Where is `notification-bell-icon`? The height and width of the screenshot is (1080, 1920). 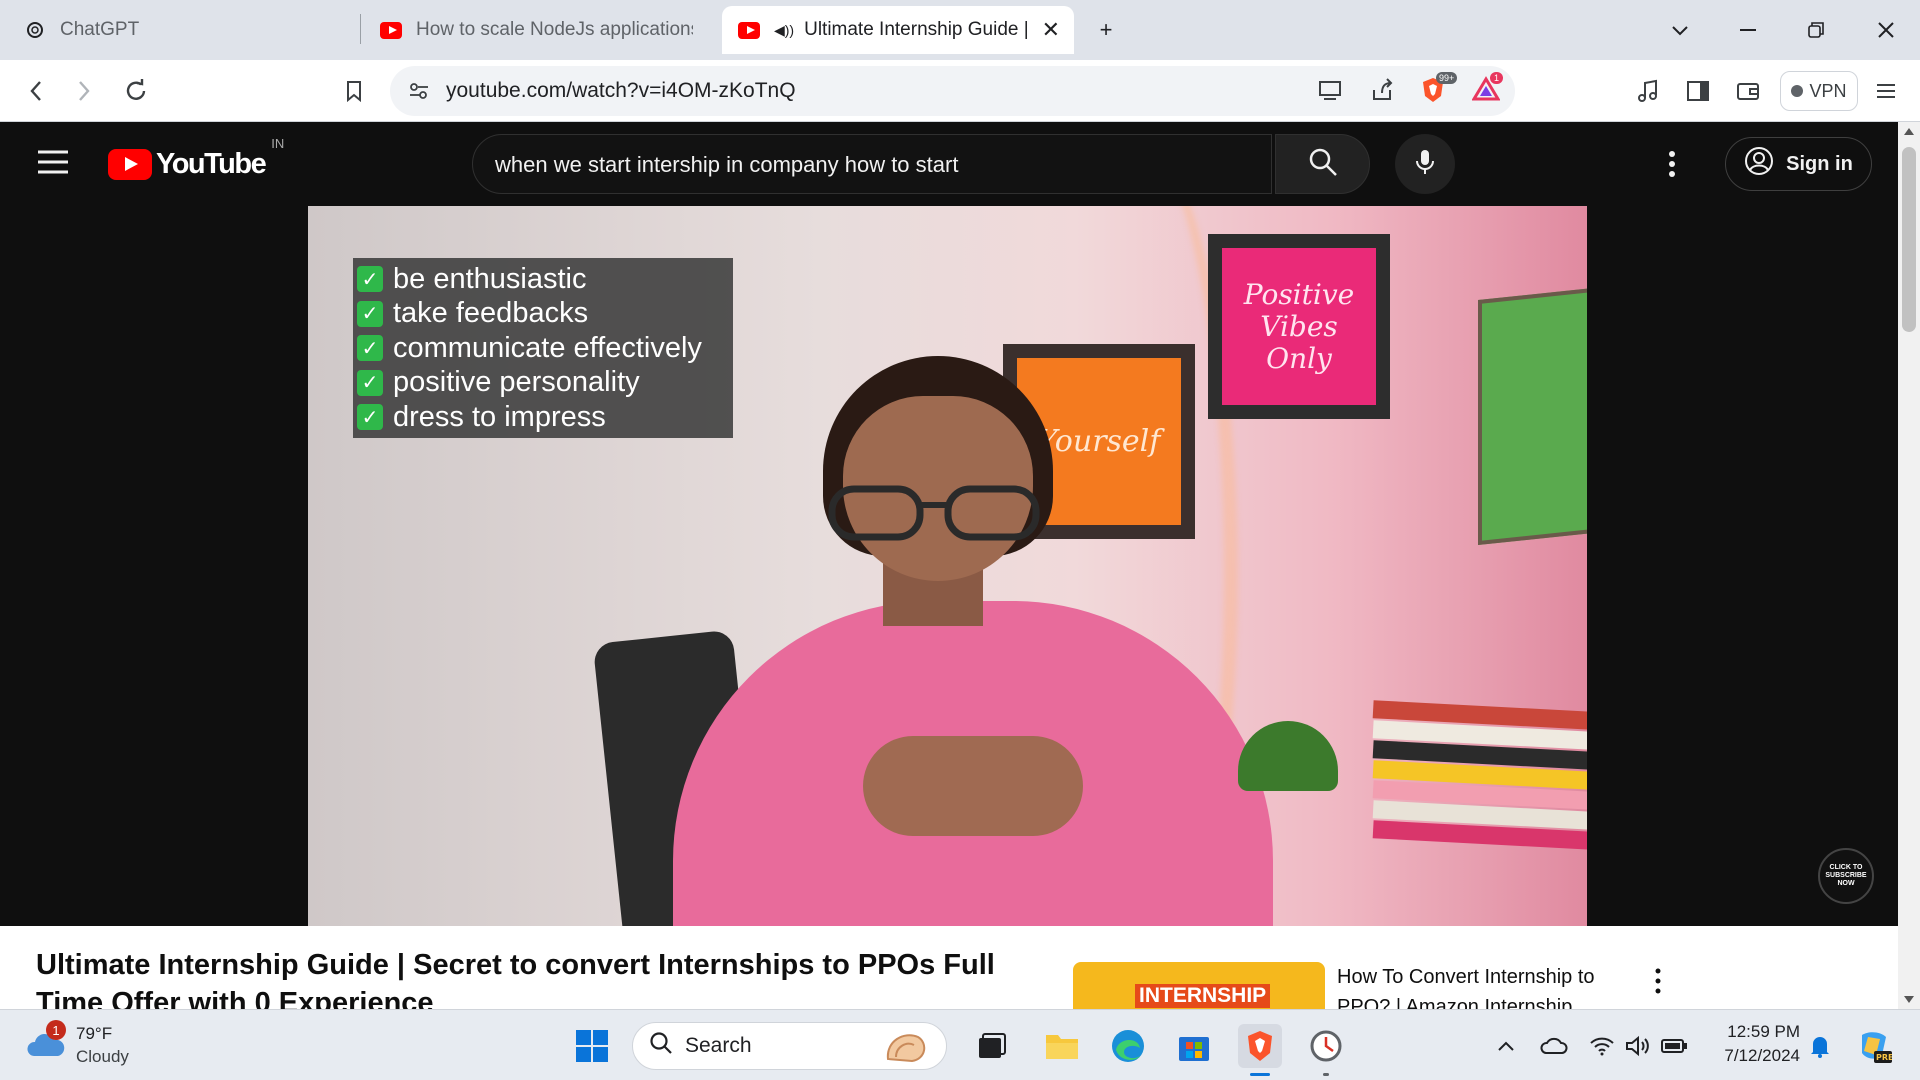 notification-bell-icon is located at coordinates (1820, 1046).